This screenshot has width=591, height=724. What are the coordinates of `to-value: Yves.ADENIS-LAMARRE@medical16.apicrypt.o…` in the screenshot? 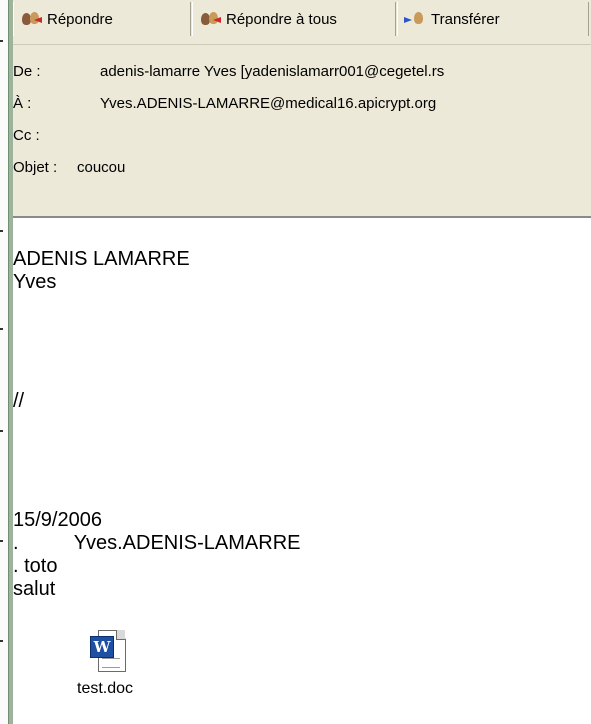 It's located at (268, 104).